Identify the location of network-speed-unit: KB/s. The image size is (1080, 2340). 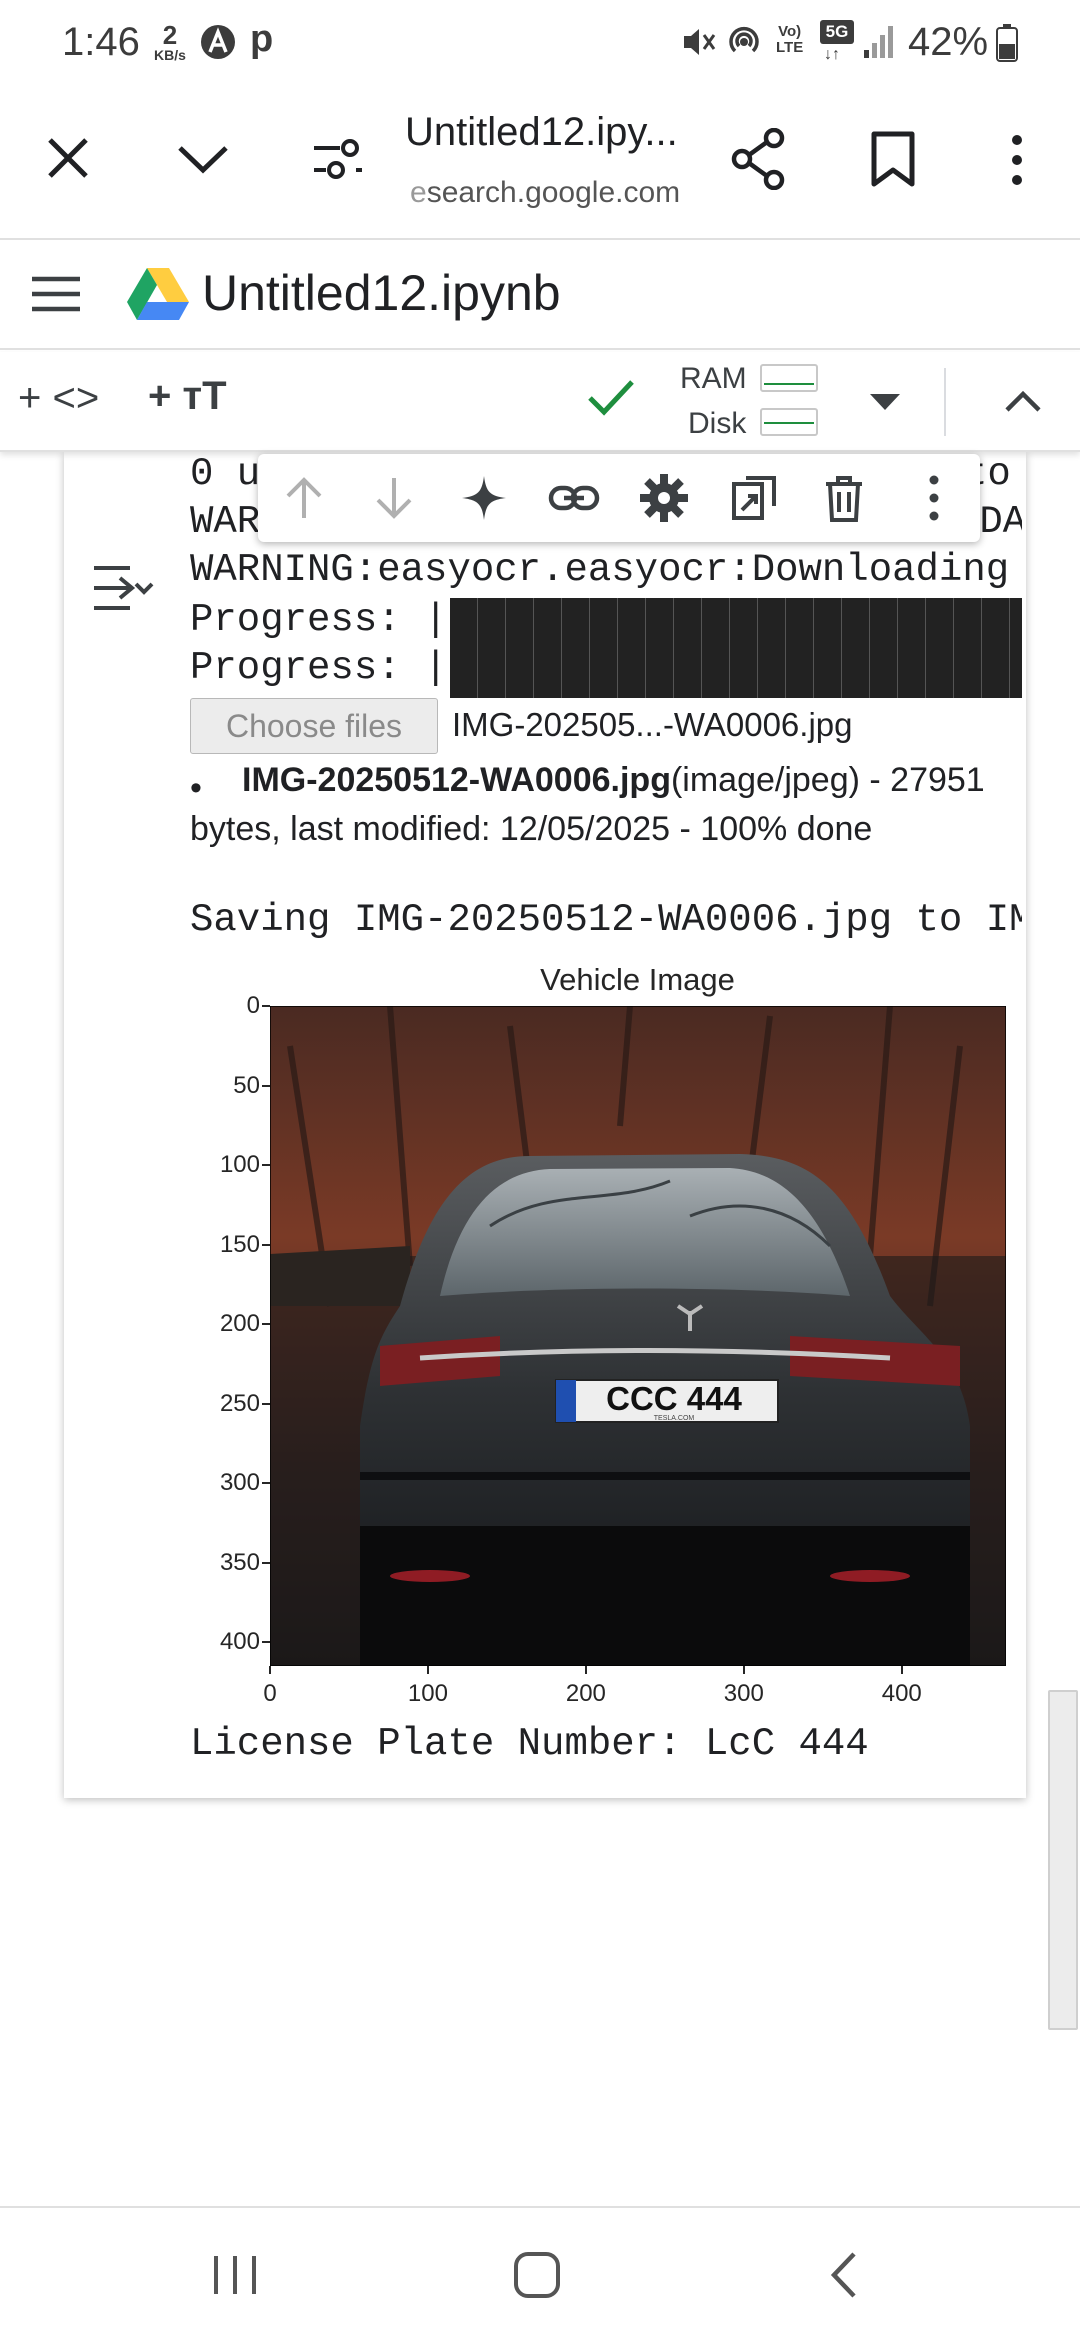
(170, 55).